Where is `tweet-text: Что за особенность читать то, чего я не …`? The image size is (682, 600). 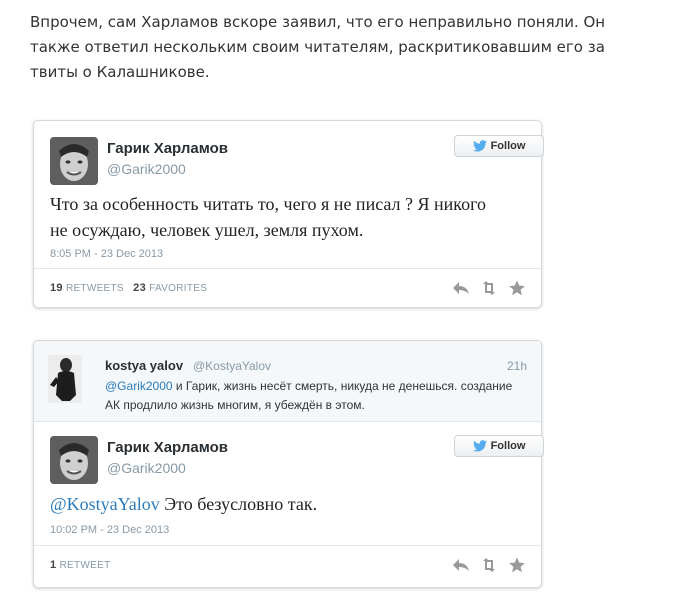 tweet-text: Что за особенность читать то, чего я не … is located at coordinates (268, 217).